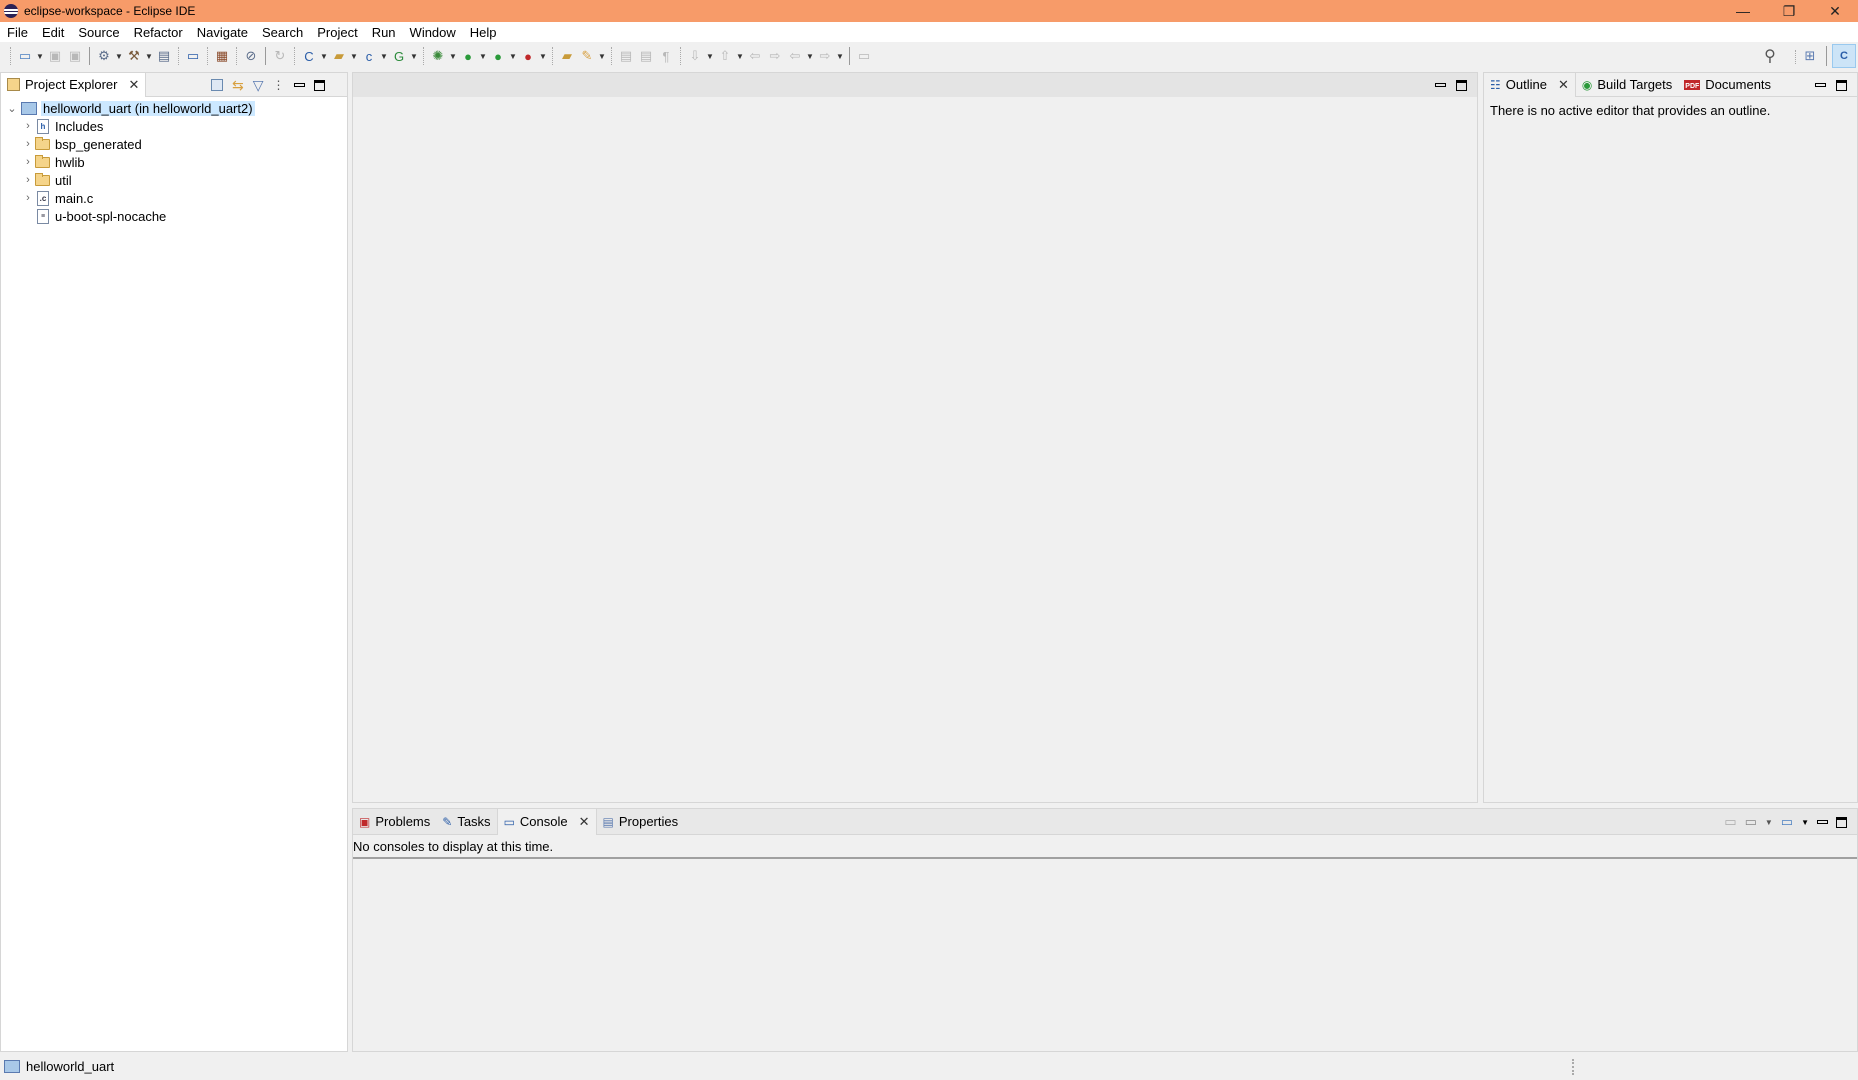  I want to click on tab-console: ▭ Console ✕, so click(546, 821).